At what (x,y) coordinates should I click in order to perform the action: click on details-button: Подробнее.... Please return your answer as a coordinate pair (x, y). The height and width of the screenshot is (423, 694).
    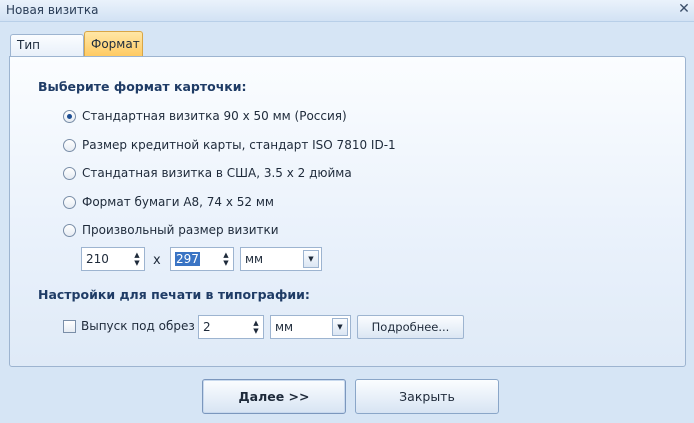
    Looking at the image, I should click on (410, 327).